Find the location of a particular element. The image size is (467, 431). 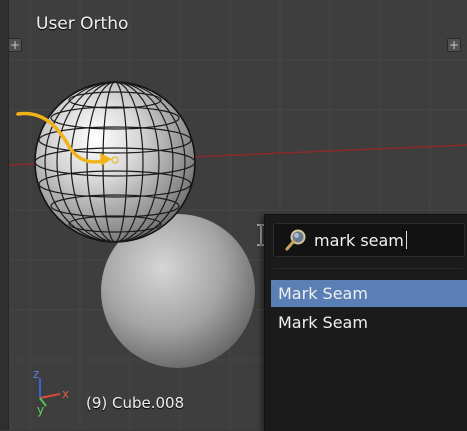

menu-separator is located at coordinates (368, 268).